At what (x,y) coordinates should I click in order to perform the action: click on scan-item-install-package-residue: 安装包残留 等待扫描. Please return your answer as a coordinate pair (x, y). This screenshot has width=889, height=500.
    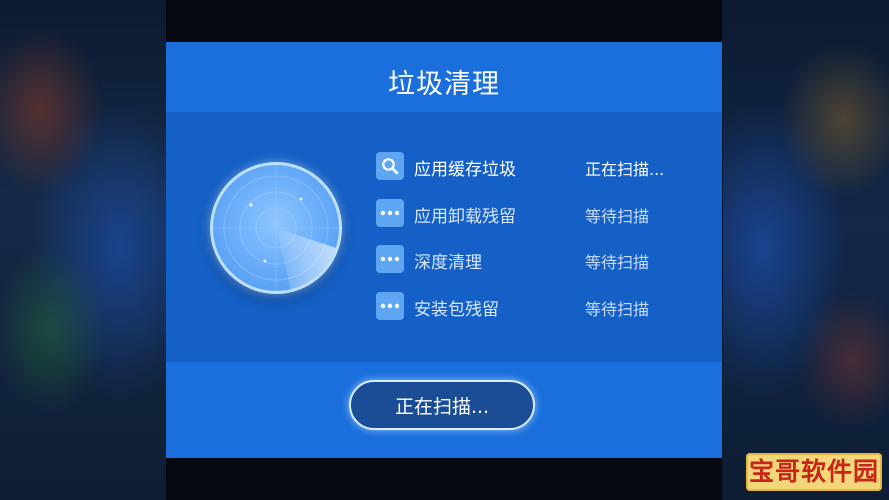
    Looking at the image, I should click on (541, 313).